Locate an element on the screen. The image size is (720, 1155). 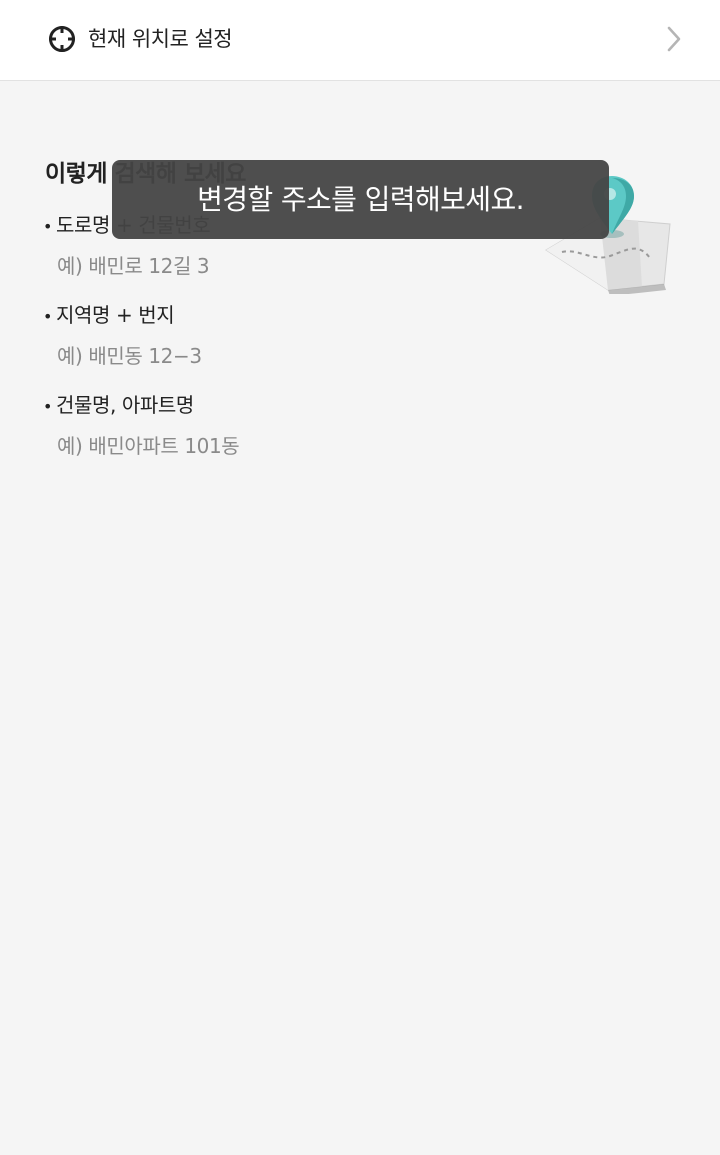
guide-example-area: 예) 배민동 12−3 is located at coordinates (129, 356).